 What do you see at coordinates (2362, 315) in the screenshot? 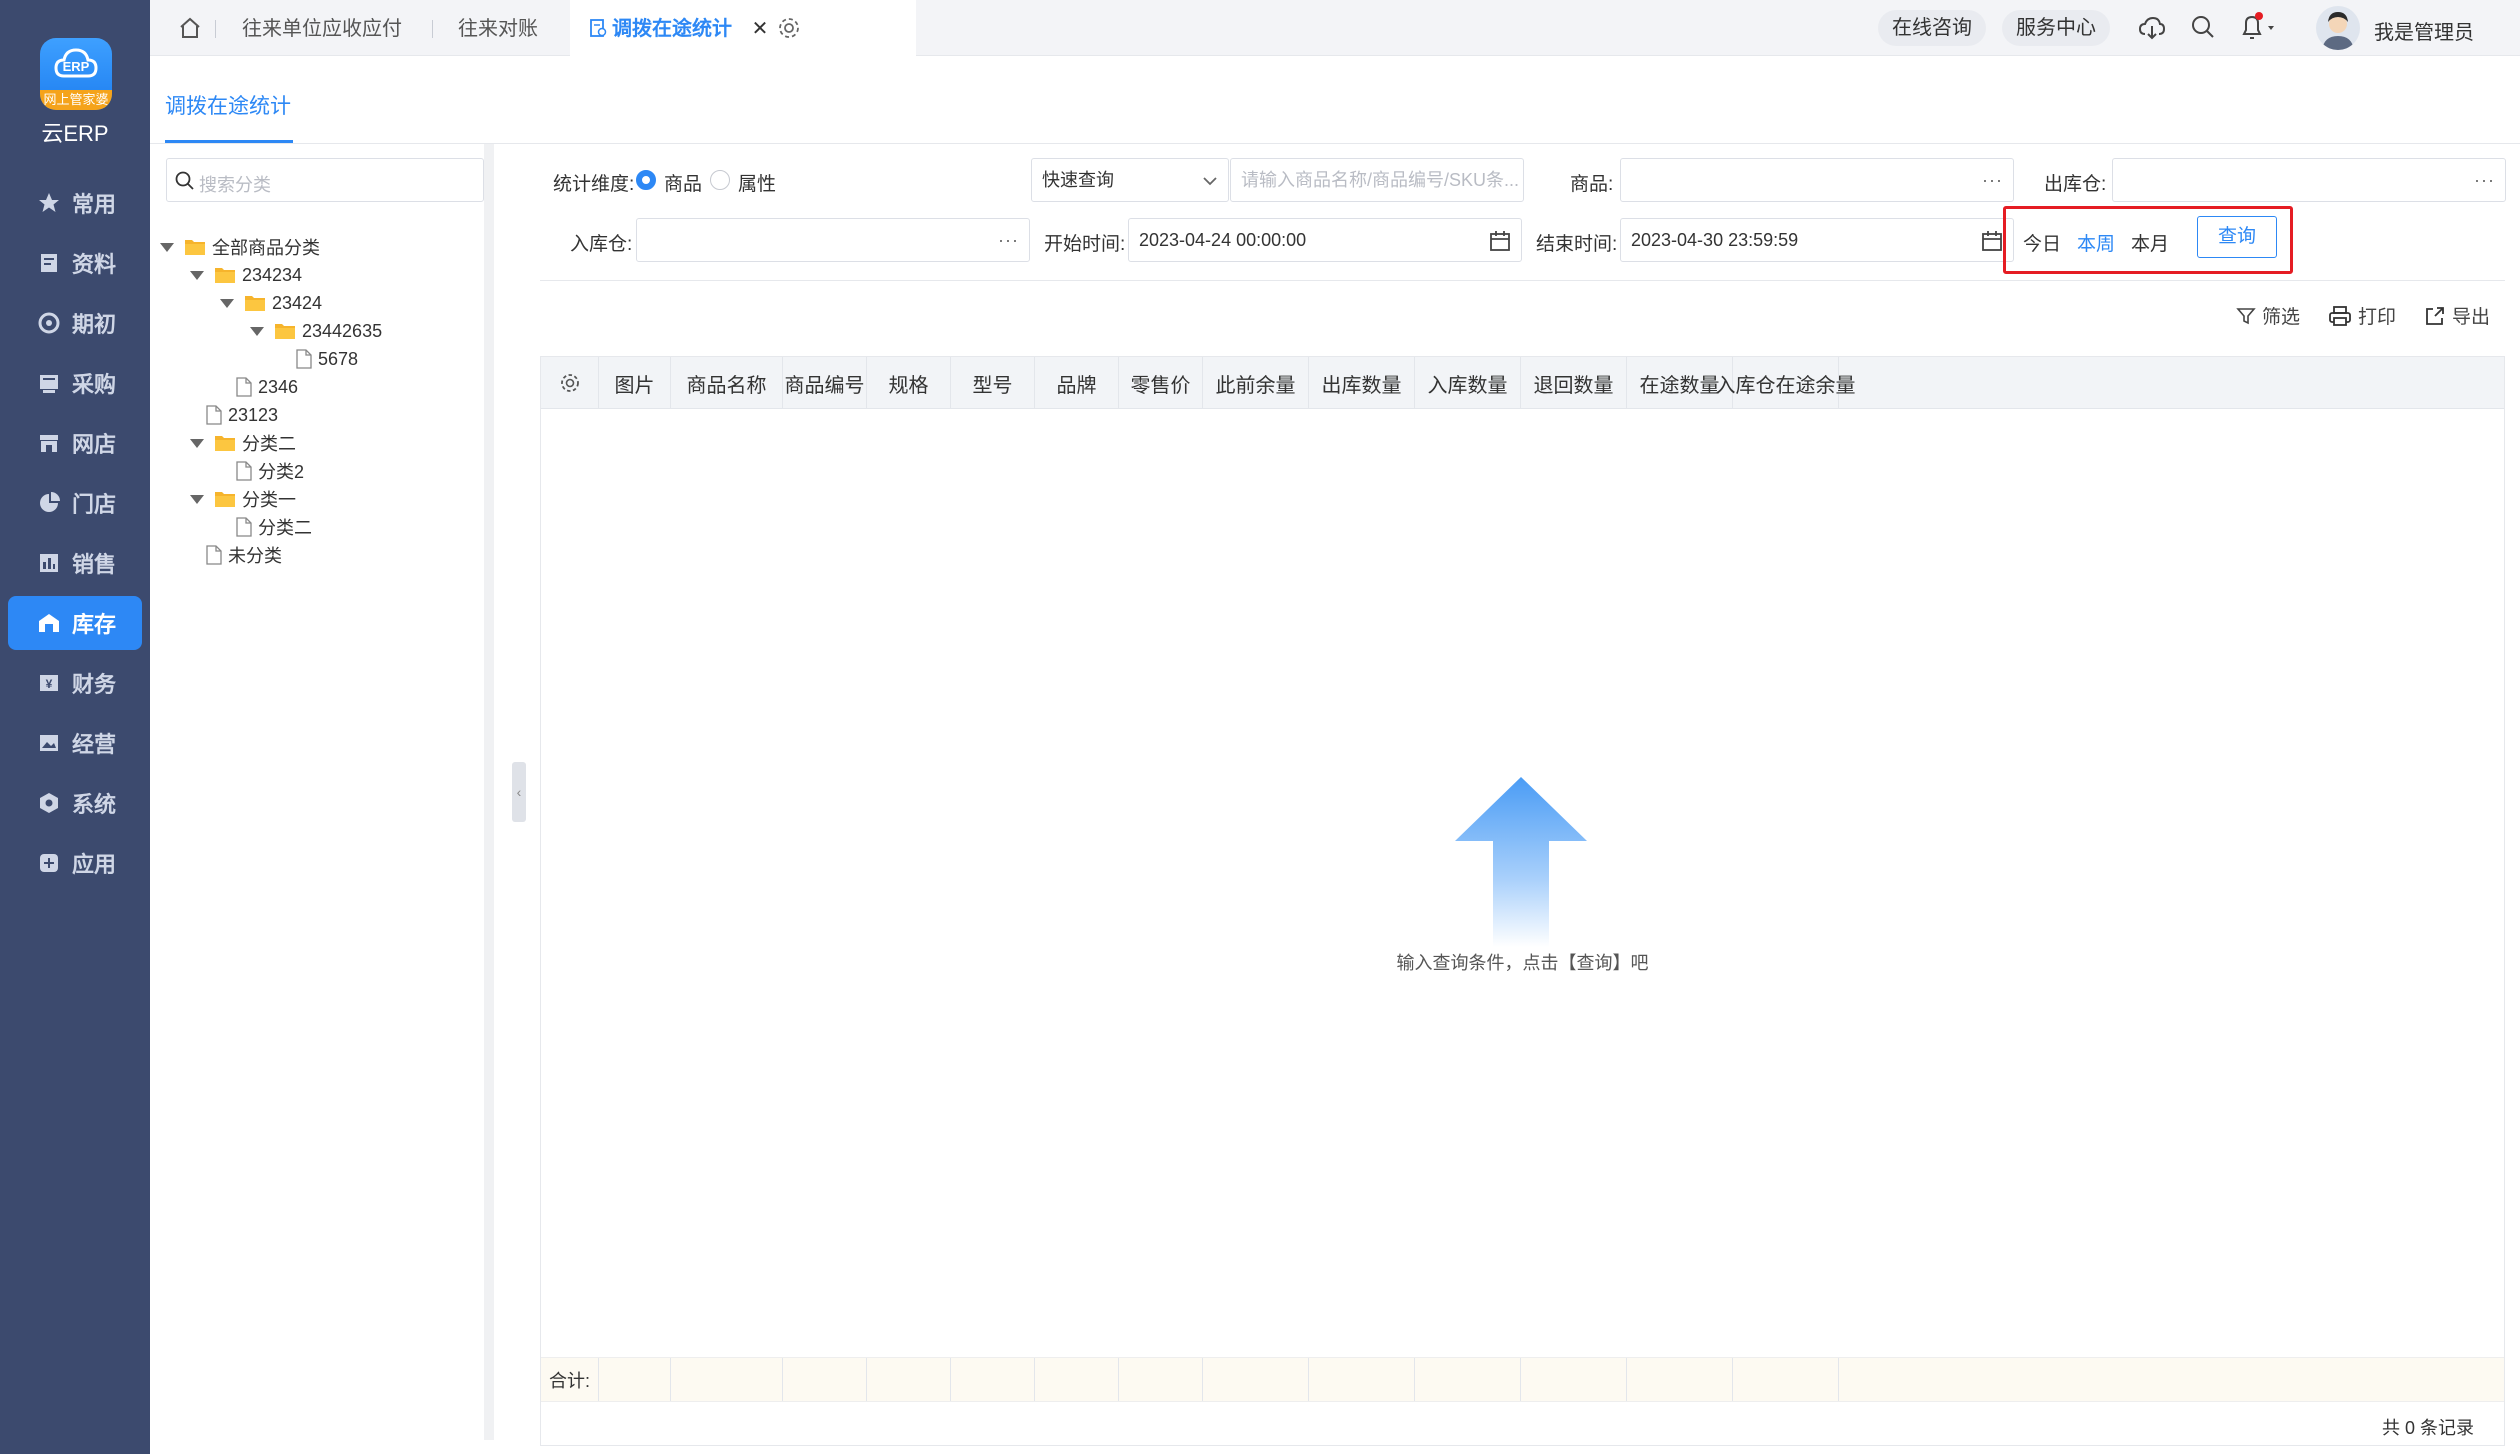
I see `print-button: 打印` at bounding box center [2362, 315].